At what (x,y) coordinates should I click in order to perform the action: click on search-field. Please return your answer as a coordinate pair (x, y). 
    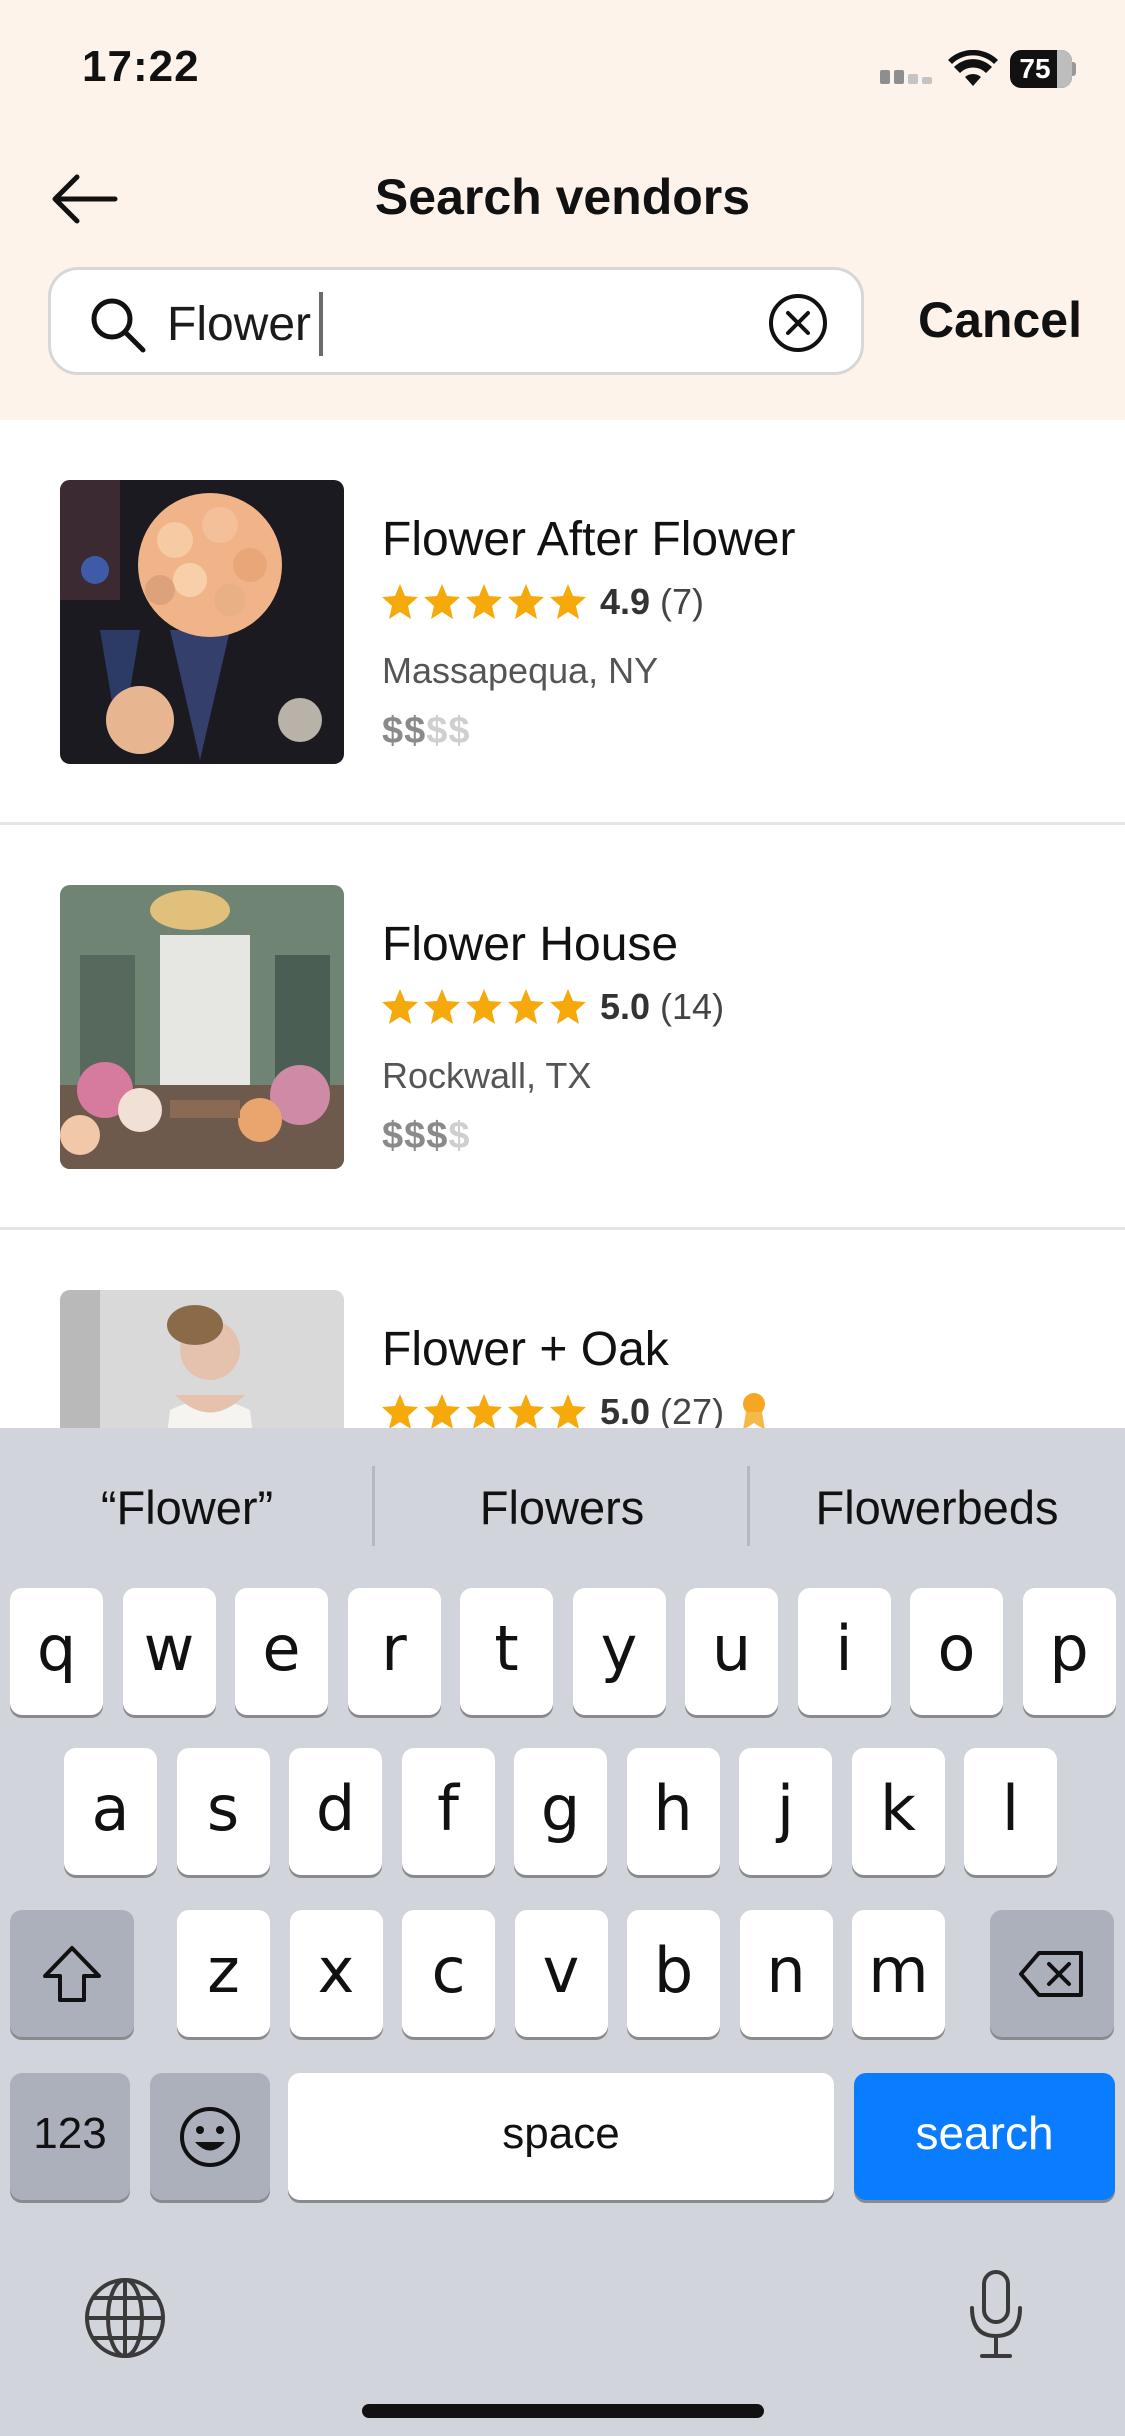
    Looking at the image, I should click on (456, 321).